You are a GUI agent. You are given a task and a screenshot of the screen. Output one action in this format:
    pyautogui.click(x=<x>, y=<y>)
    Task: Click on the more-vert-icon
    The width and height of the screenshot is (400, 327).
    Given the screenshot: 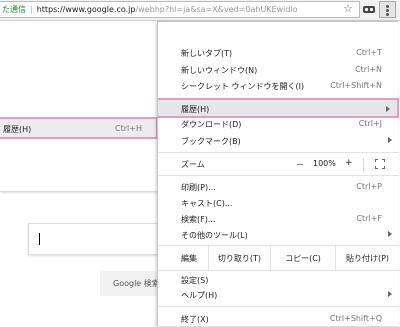 What is the action you would take?
    pyautogui.click(x=387, y=9)
    